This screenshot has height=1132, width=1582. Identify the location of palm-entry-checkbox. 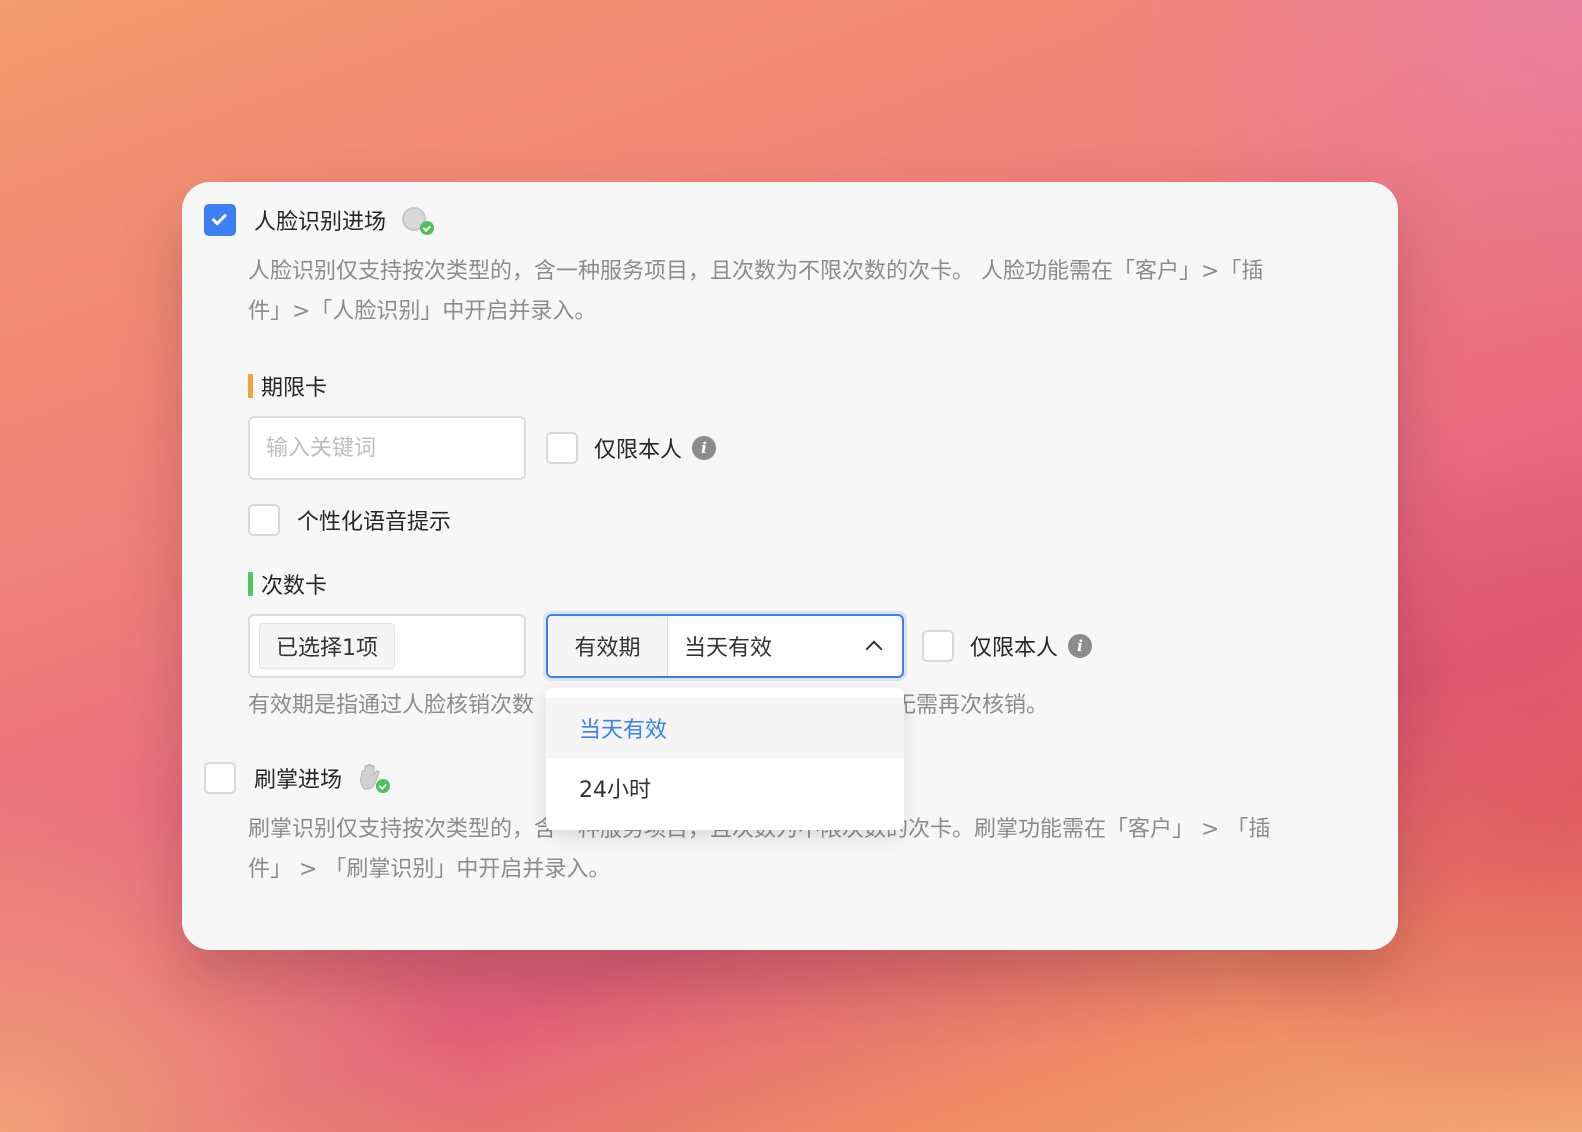
(220, 778).